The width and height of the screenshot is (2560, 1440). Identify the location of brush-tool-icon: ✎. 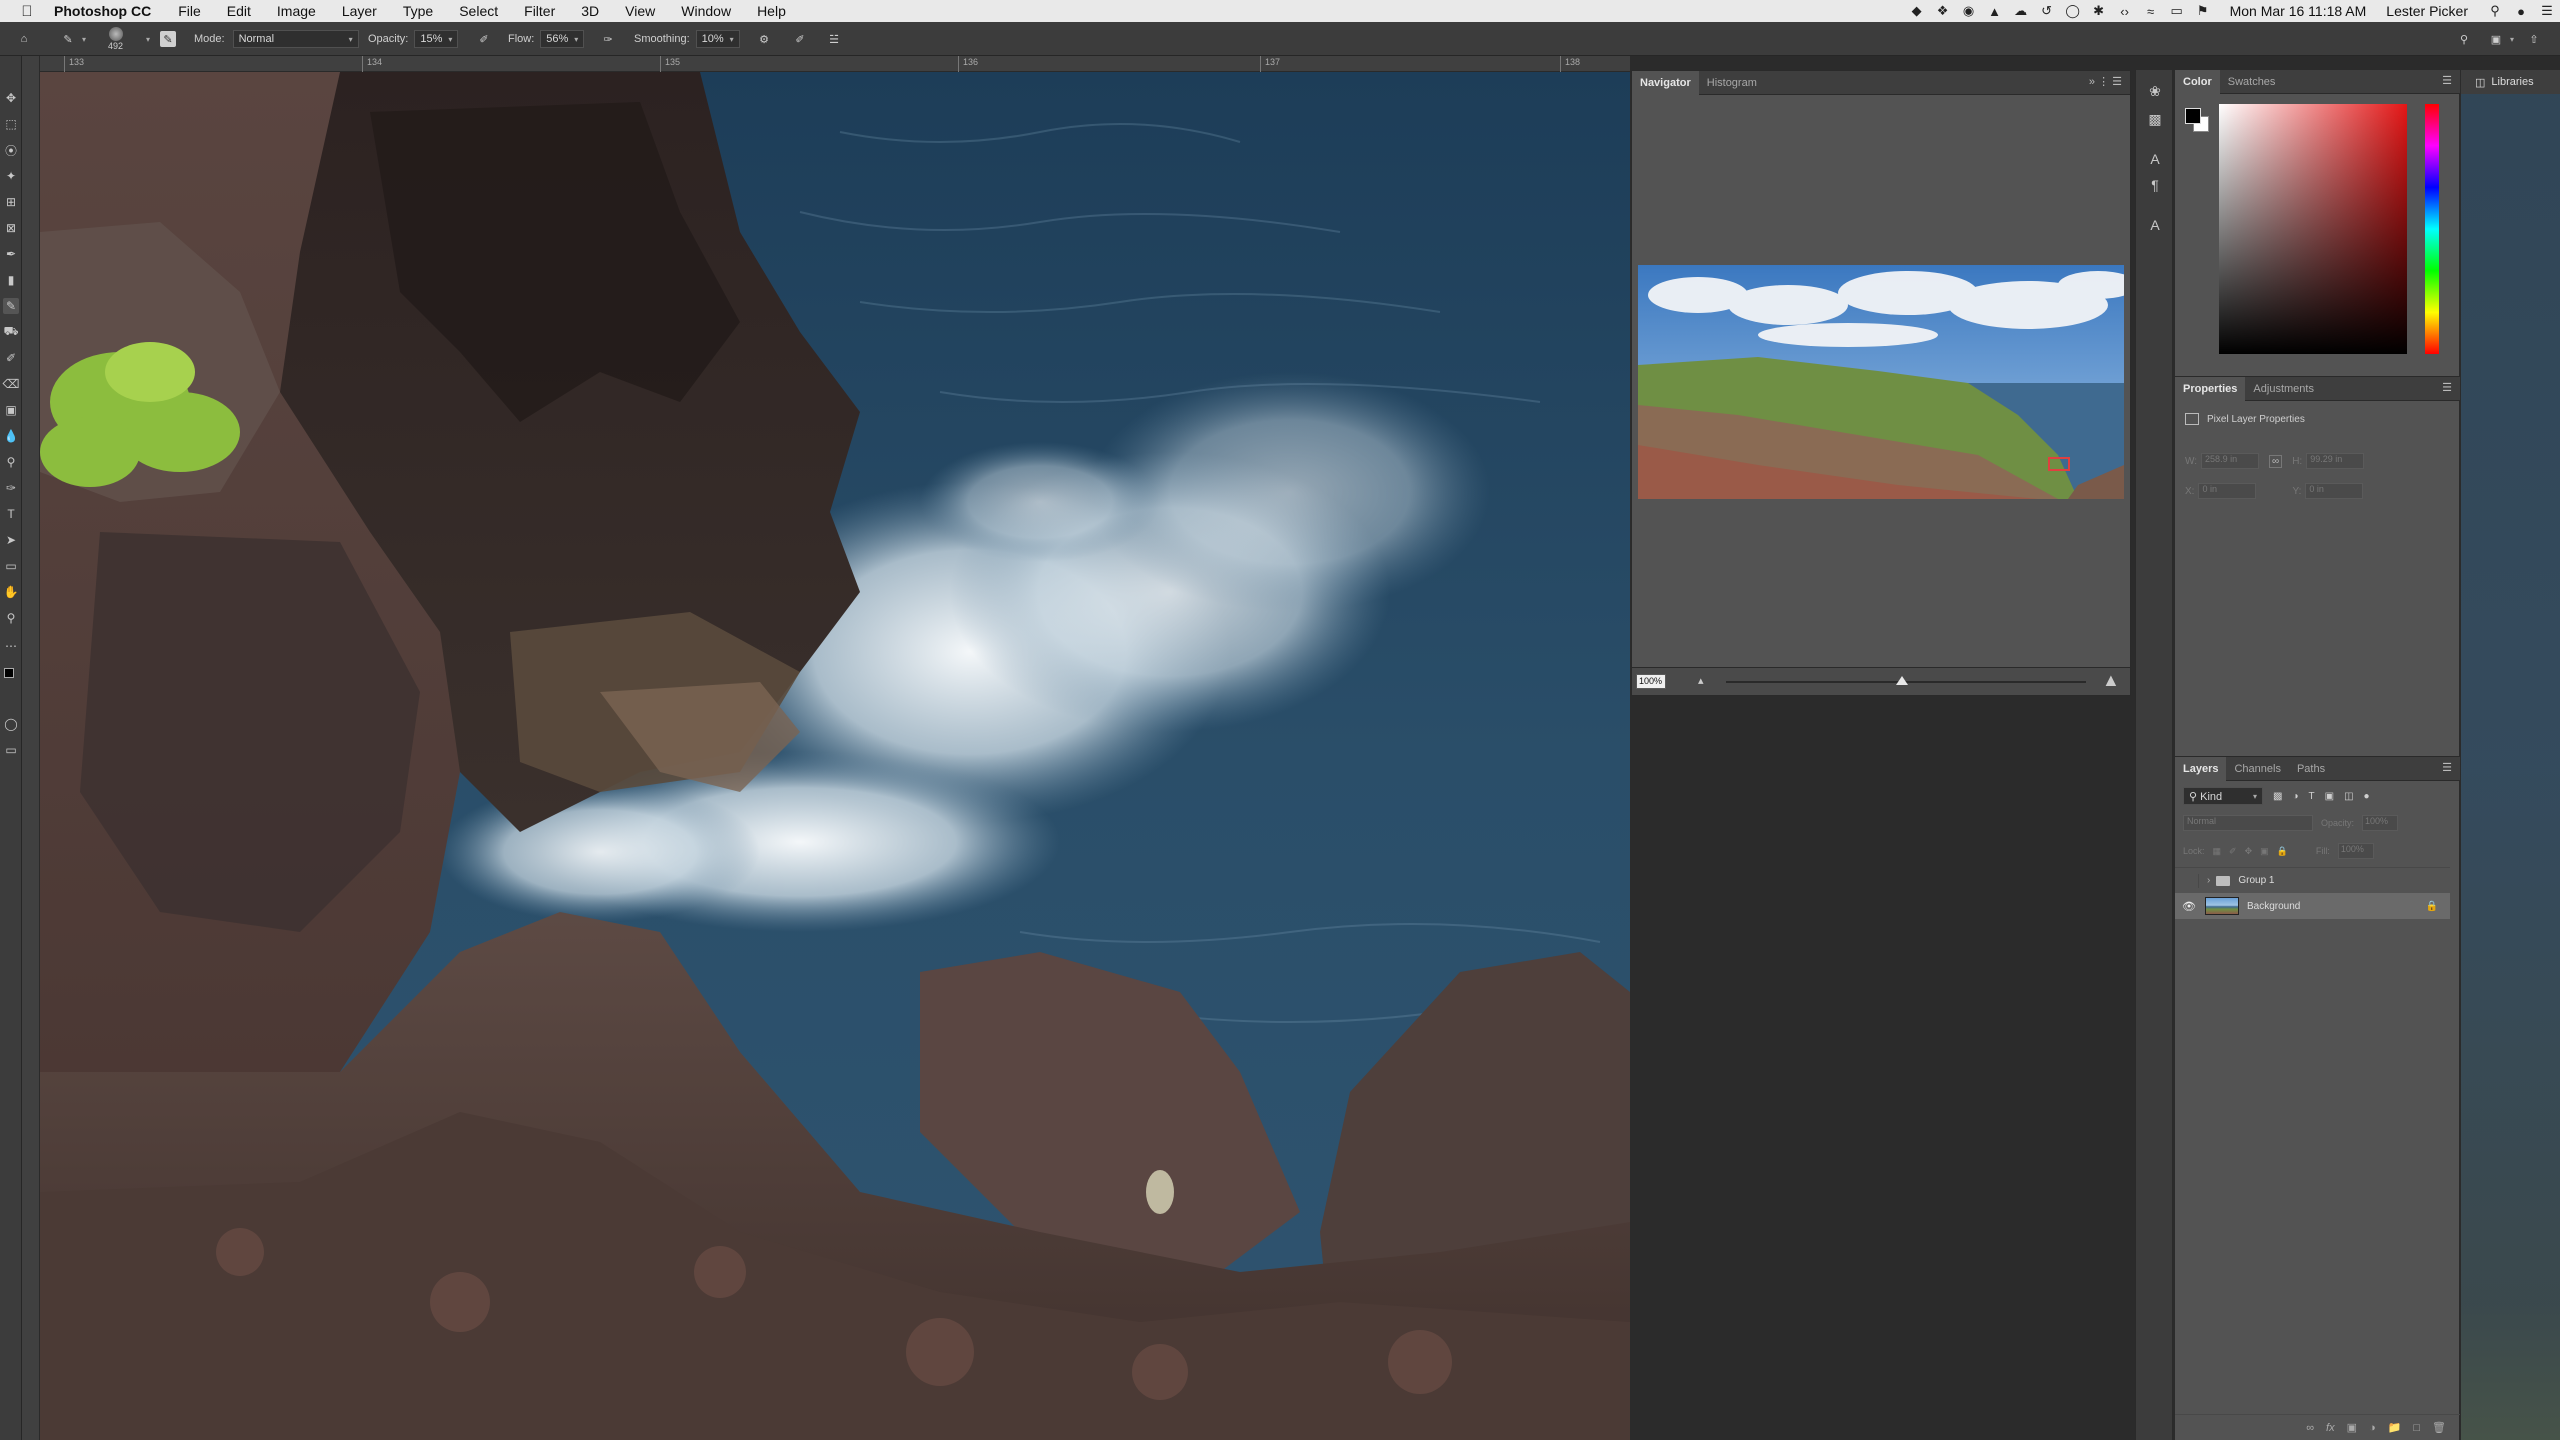
(11, 306).